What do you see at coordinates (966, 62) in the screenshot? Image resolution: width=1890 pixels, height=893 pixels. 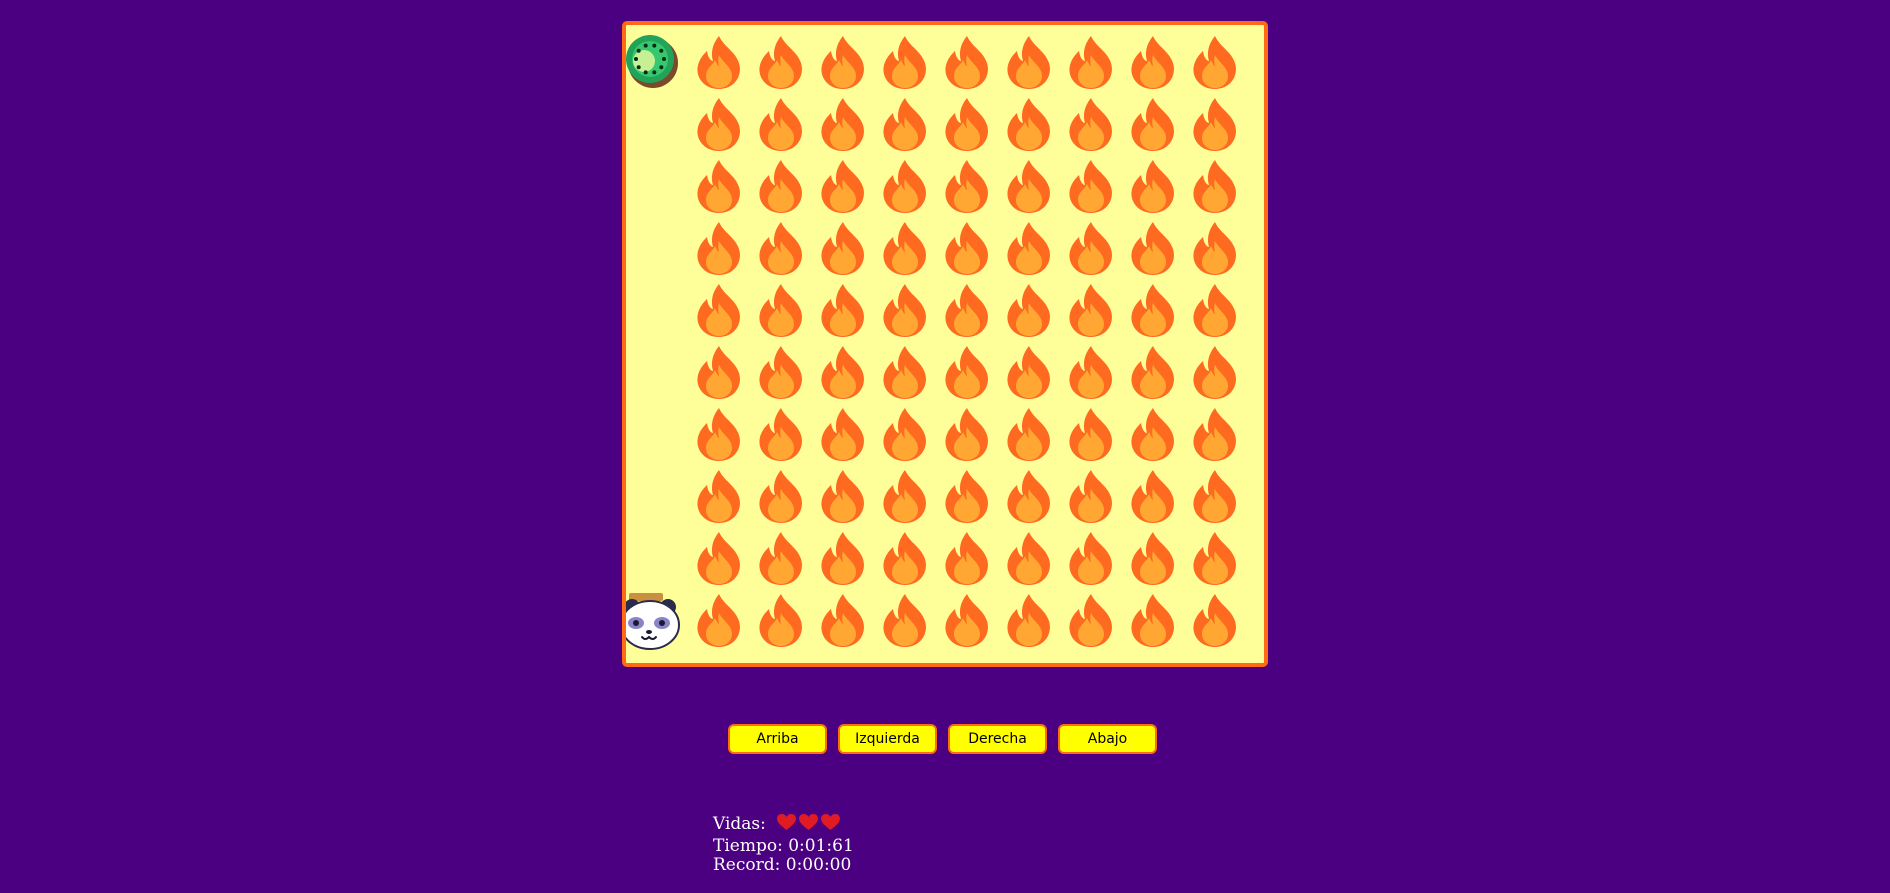 I see `fire-icon-r0-c5` at bounding box center [966, 62].